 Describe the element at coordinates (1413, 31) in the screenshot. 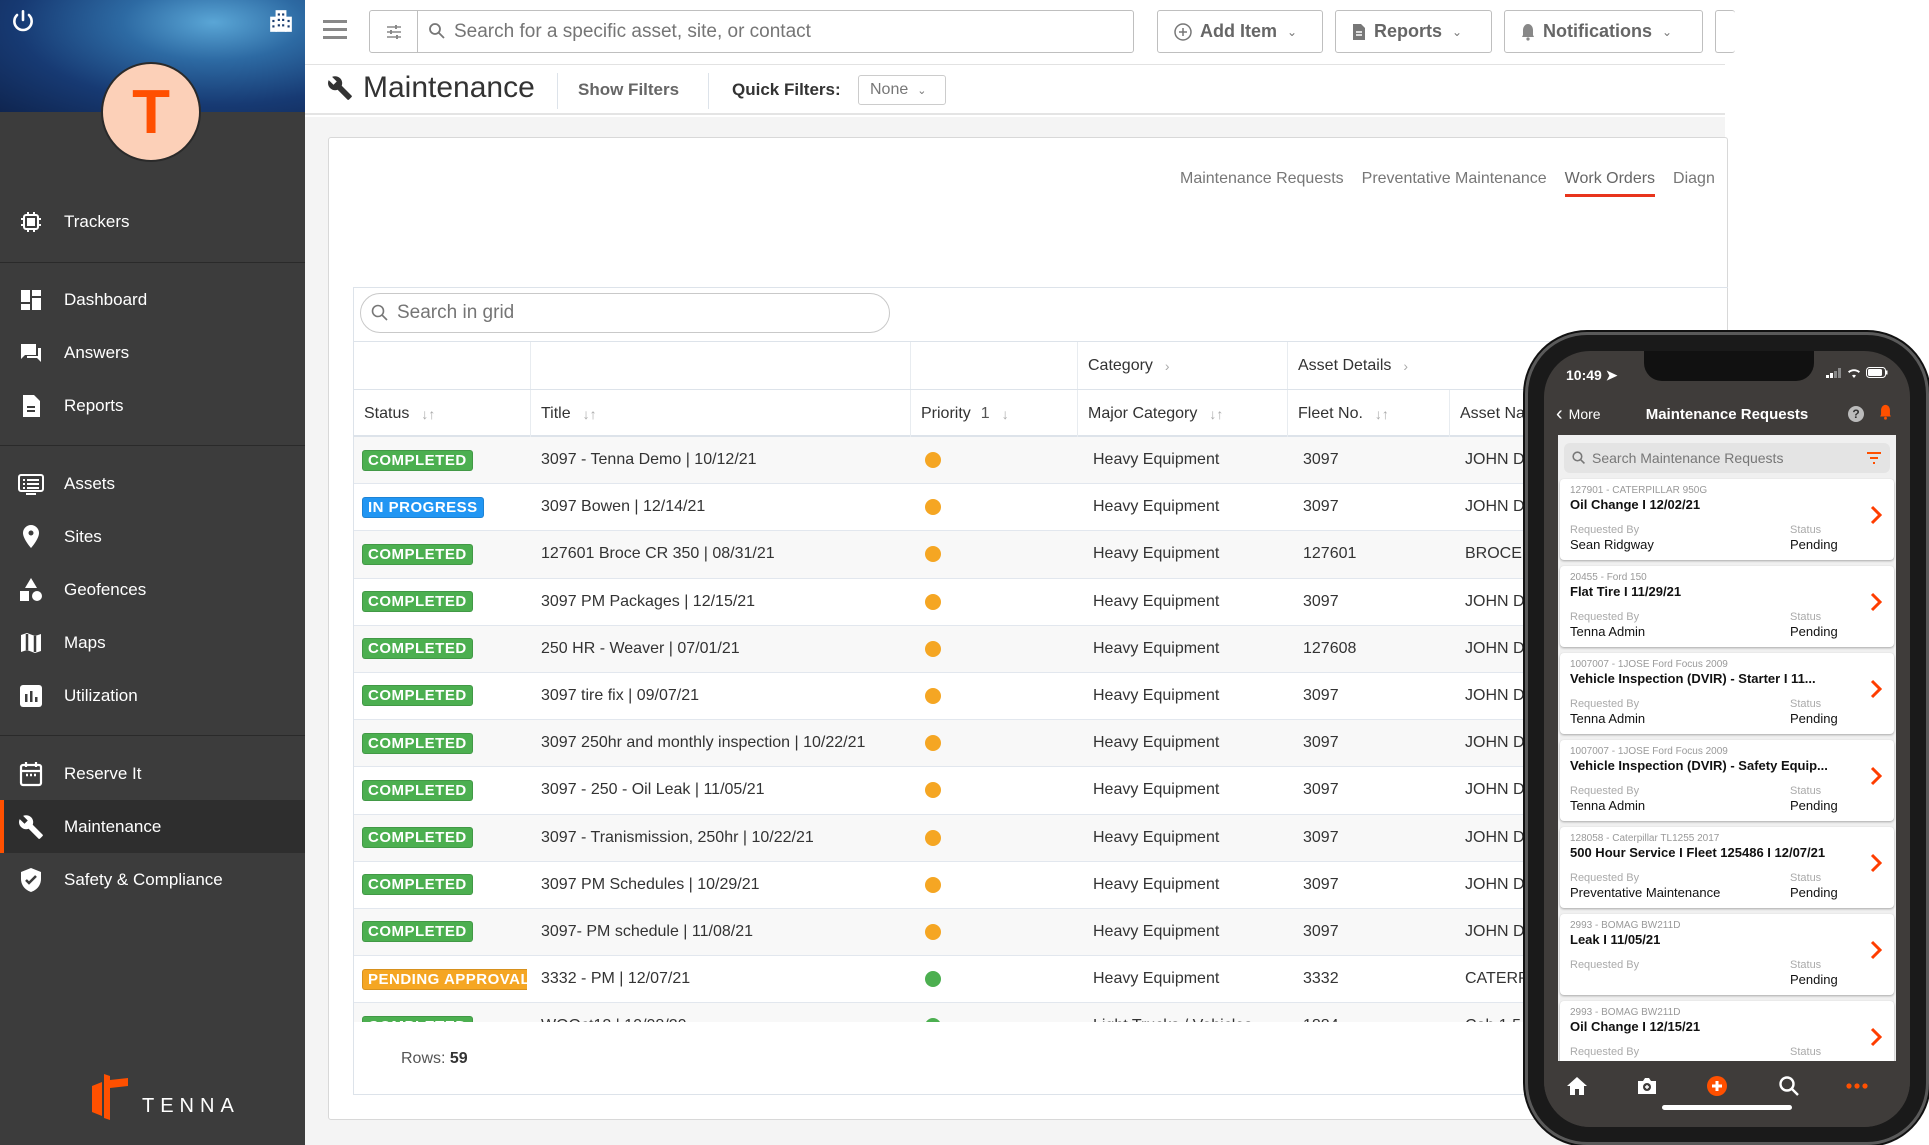

I see `reports-button: Reports ⌄` at that location.